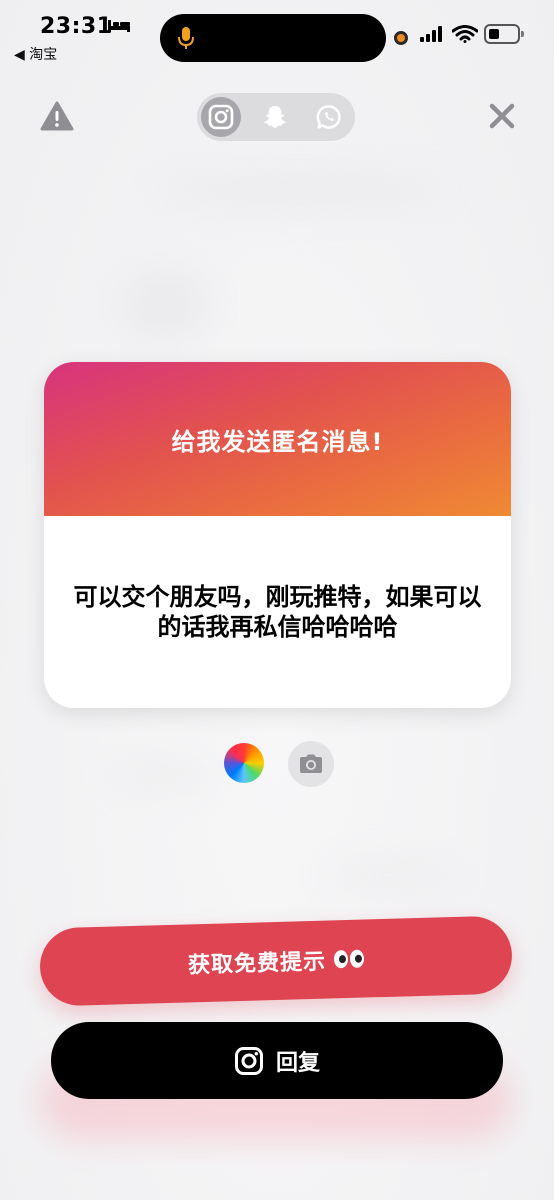  Describe the element at coordinates (504, 34) in the screenshot. I see `battery-icon` at that location.